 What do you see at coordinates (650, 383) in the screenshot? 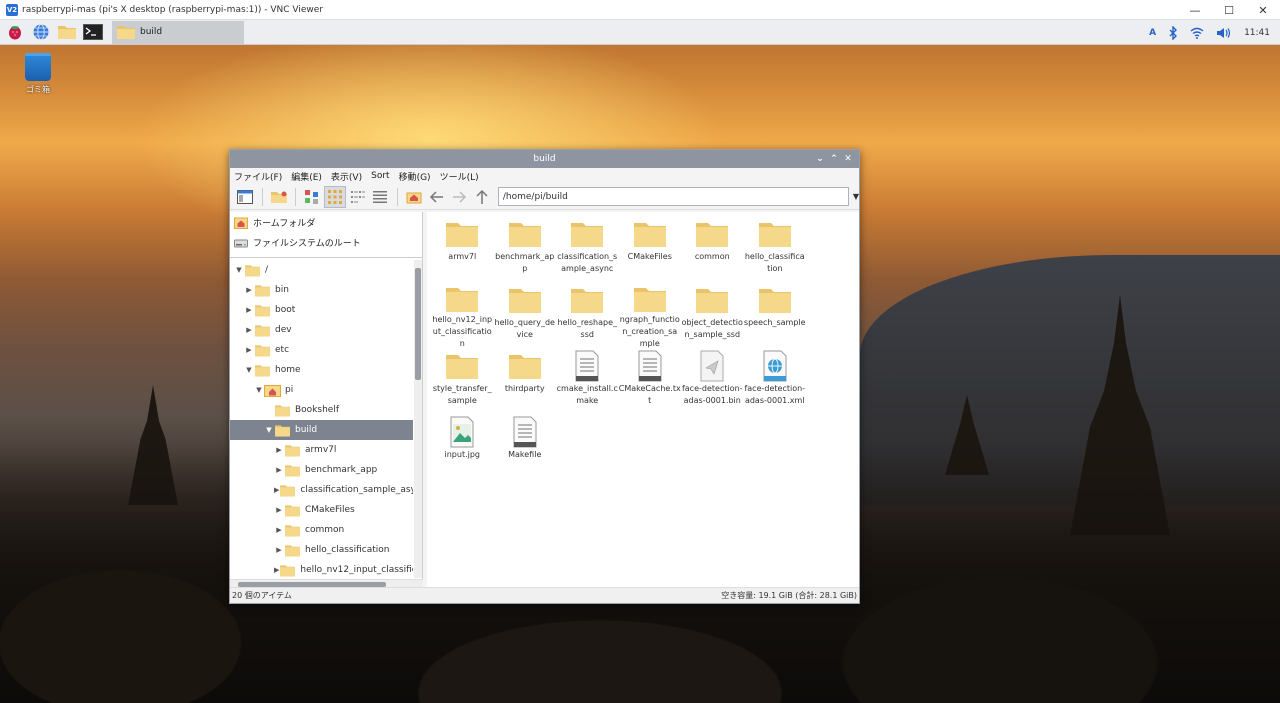
I see `file-item: CMakeCache.txt` at bounding box center [650, 383].